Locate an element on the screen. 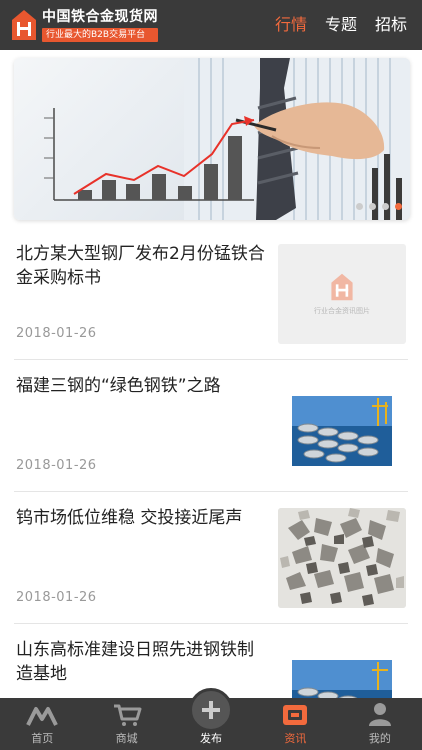 The height and width of the screenshot is (750, 422). tab-home: 首页 is located at coordinates (42, 724).